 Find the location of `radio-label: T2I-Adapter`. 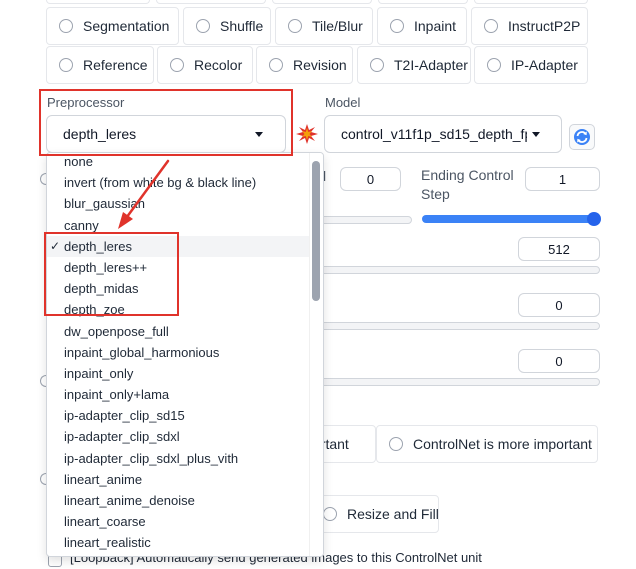

radio-label: T2I-Adapter is located at coordinates (431, 65).